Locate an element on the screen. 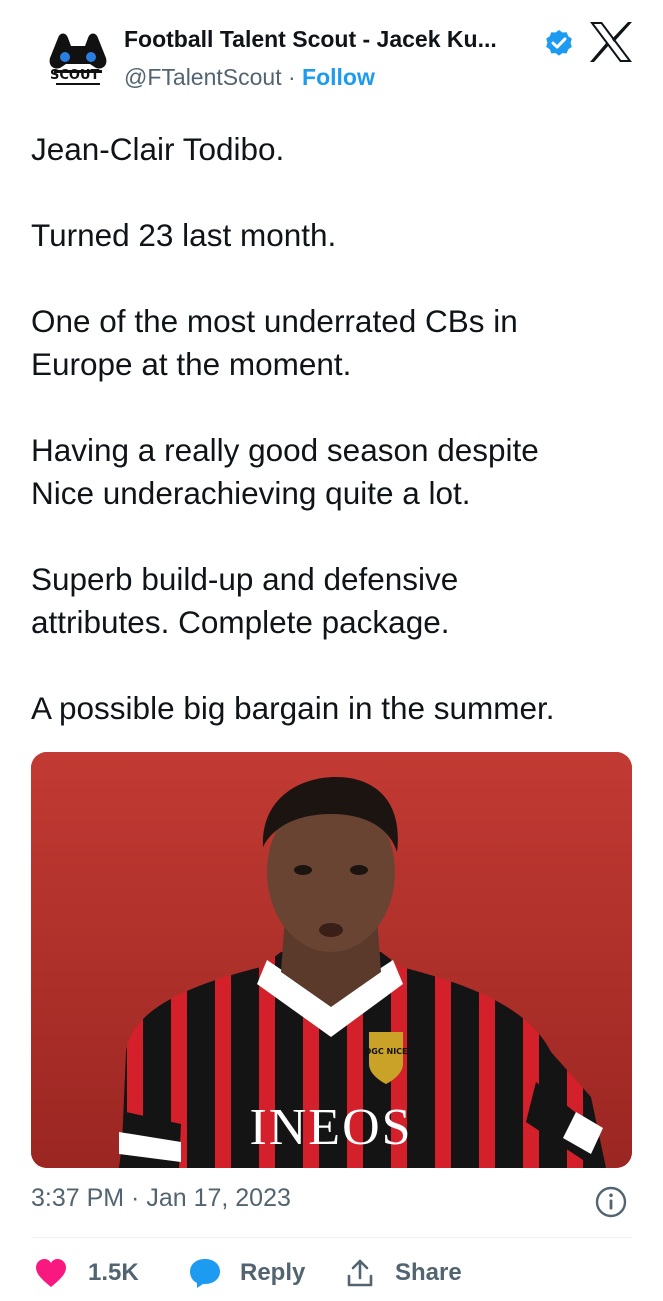 Image resolution: width=663 pixels, height=1301 pixels. heart-icon is located at coordinates (51, 1273).